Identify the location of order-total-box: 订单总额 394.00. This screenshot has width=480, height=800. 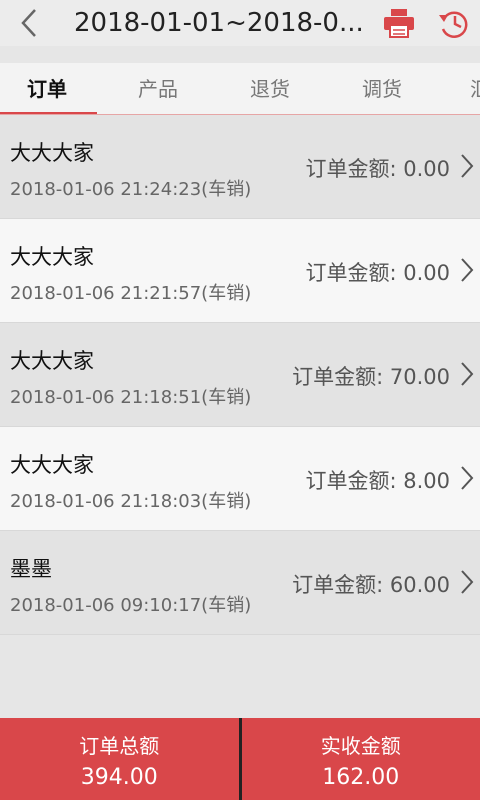
(119, 759).